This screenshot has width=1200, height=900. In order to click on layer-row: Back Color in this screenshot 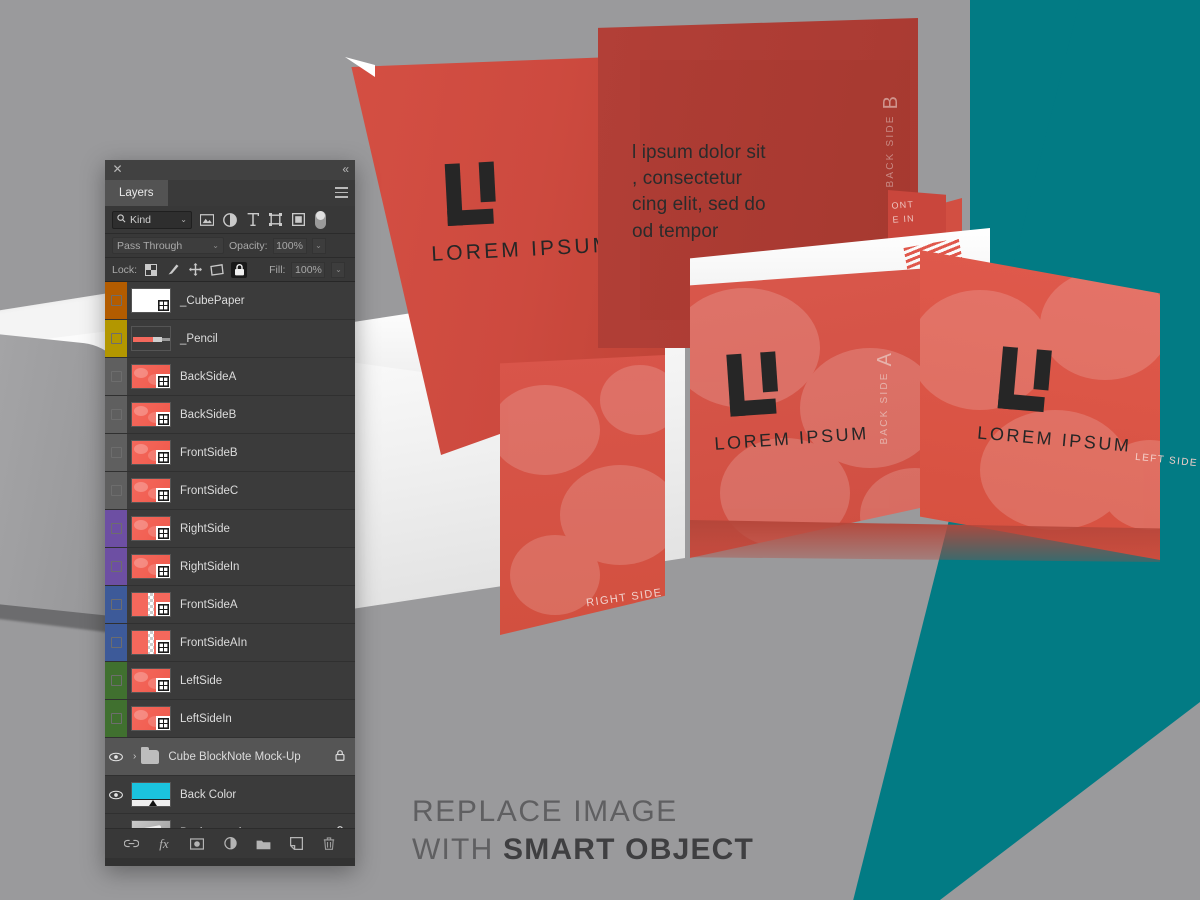, I will do `click(230, 795)`.